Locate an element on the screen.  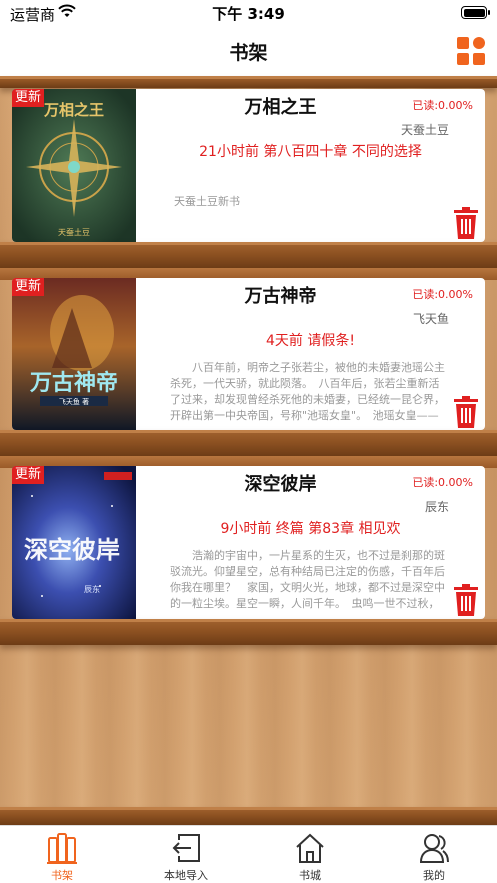
latest-chapter: 21小时前 第八百四十章 不同的选择 is located at coordinates (310, 151).